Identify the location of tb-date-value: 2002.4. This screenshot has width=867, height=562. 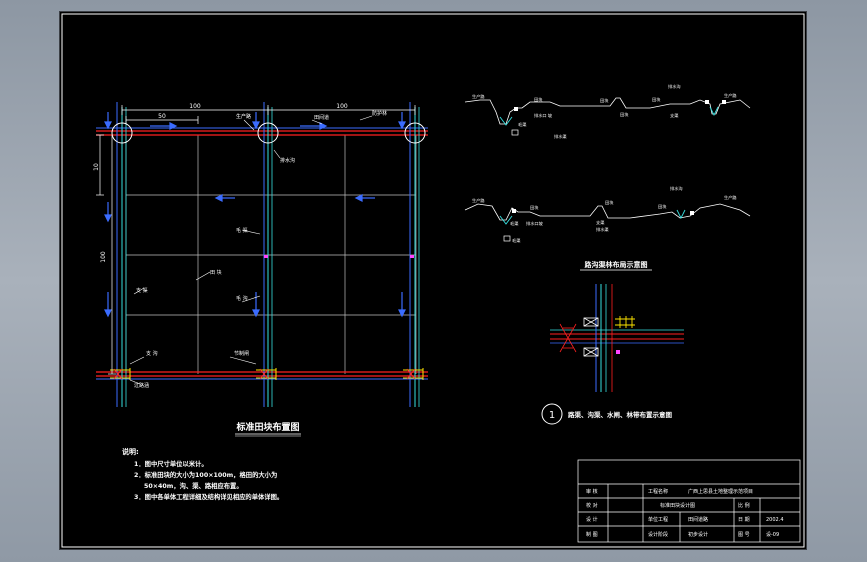
(775, 520).